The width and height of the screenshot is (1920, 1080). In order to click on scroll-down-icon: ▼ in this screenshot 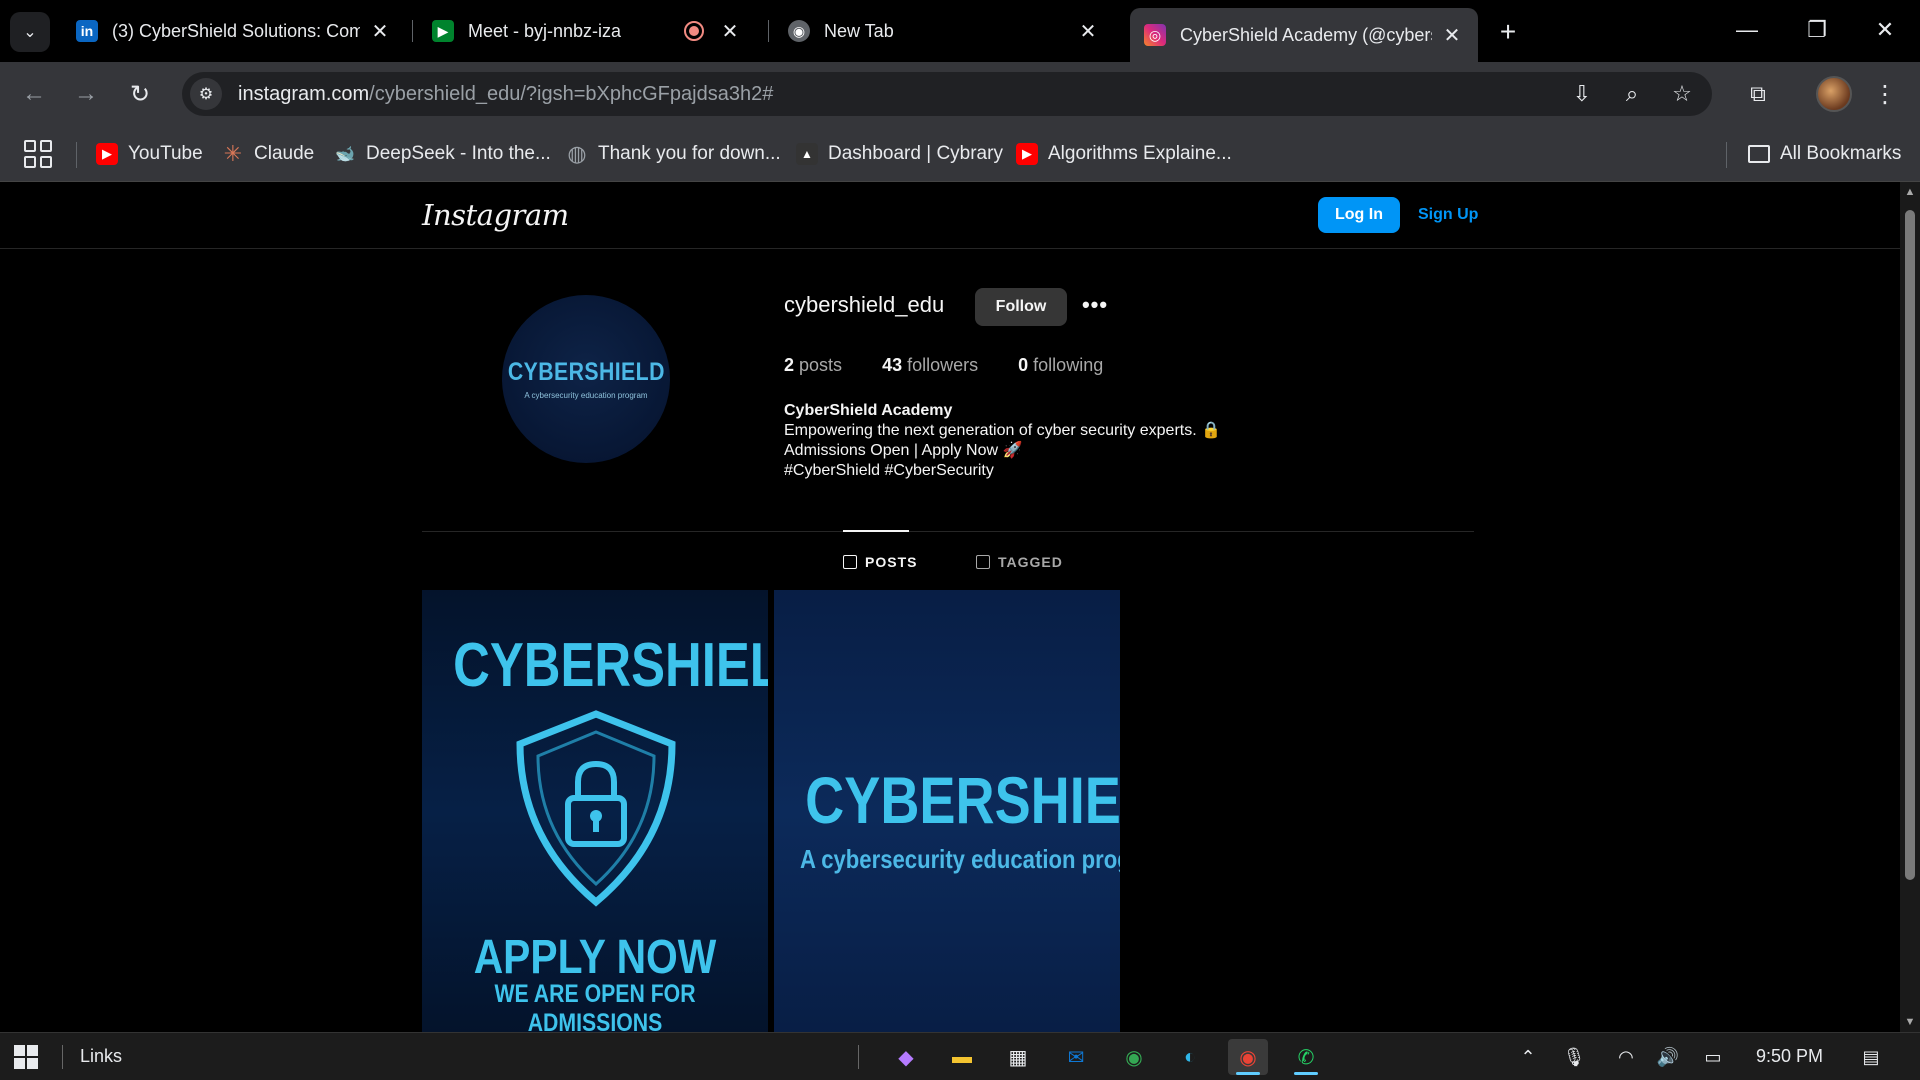, I will do `click(1910, 1022)`.